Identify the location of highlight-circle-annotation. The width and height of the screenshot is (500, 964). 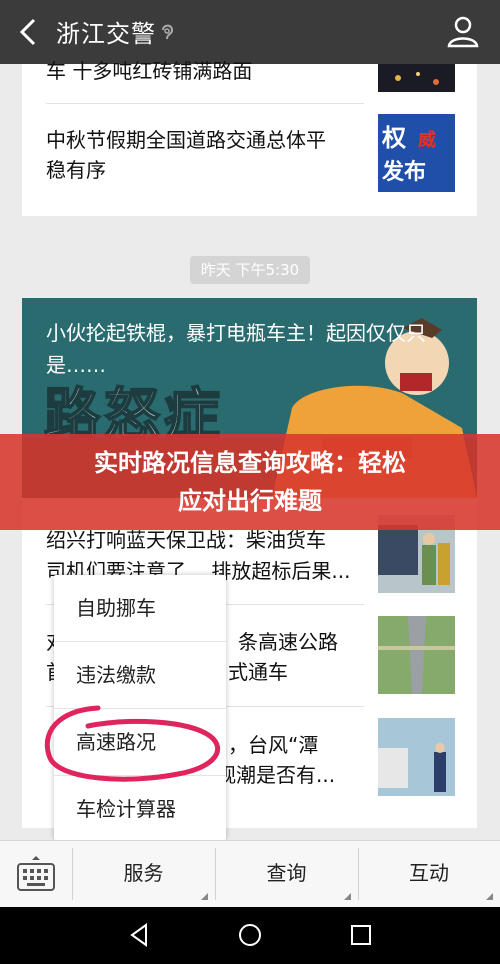
(132, 743).